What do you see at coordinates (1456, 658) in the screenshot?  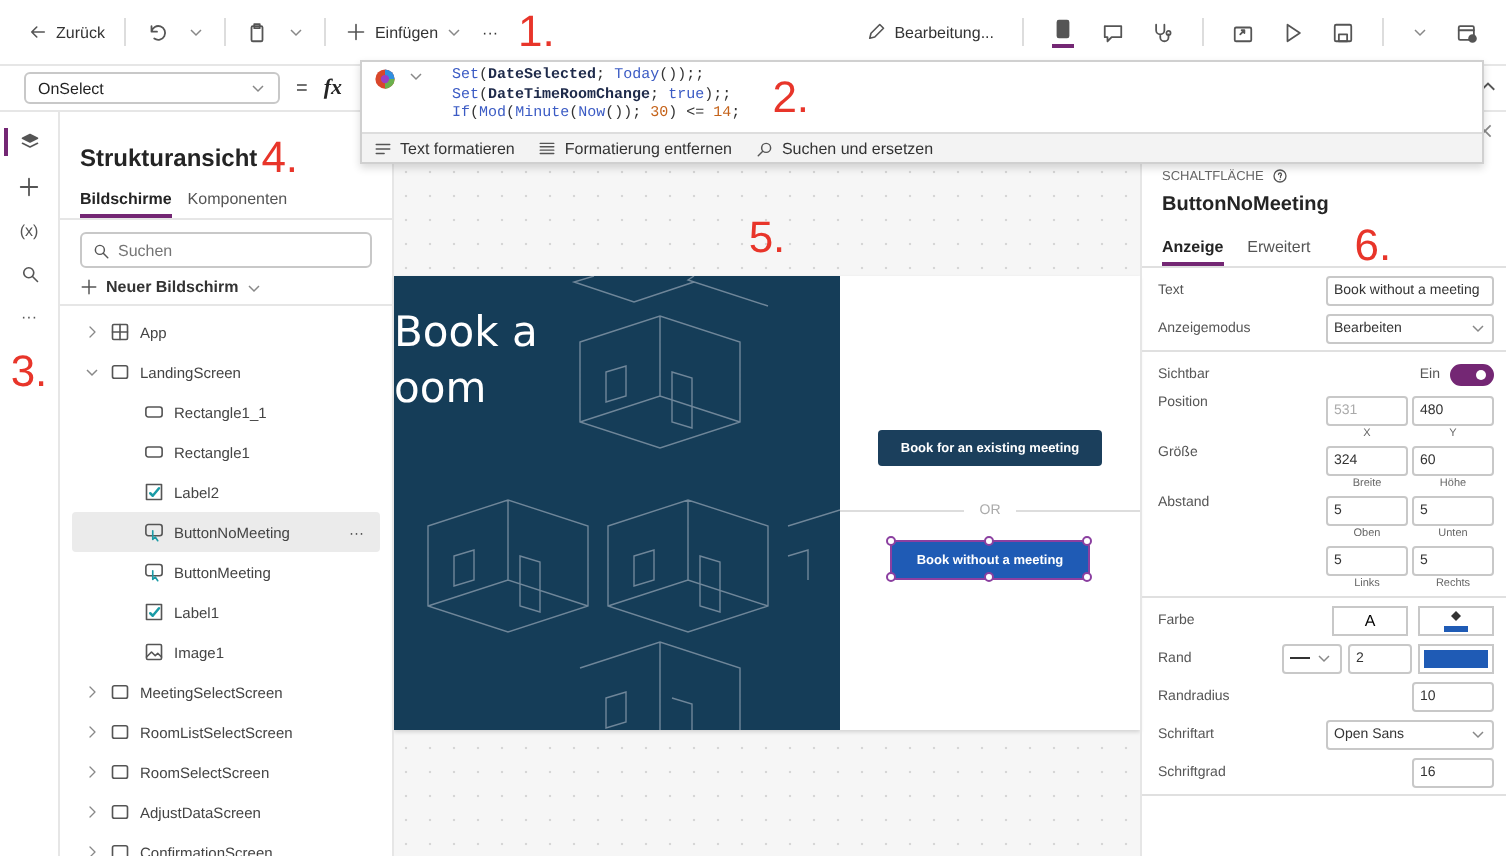 I see `border-color-swatch` at bounding box center [1456, 658].